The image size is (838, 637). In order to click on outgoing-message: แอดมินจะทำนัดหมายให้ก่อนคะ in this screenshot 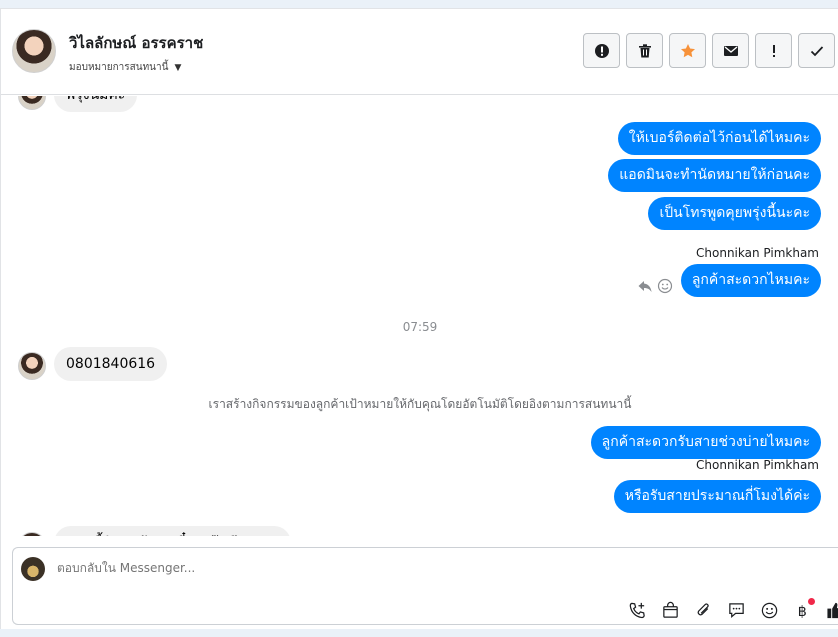, I will do `click(714, 175)`.